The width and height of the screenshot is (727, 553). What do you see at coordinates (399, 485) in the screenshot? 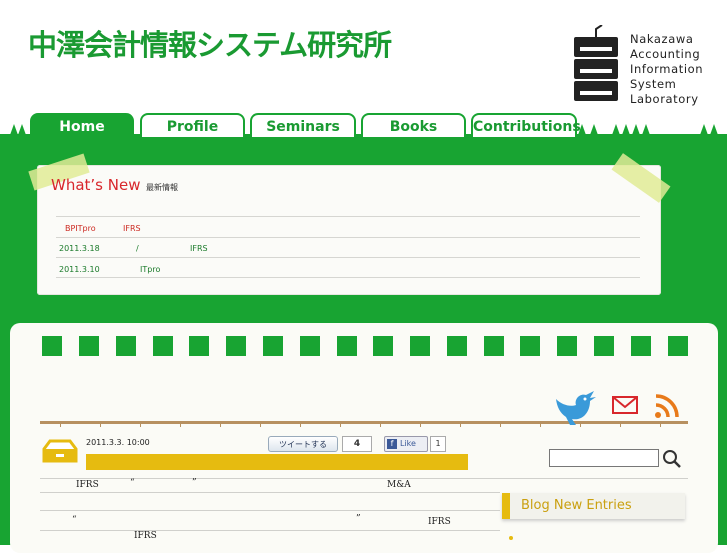
I see `post-text: M&A` at bounding box center [399, 485].